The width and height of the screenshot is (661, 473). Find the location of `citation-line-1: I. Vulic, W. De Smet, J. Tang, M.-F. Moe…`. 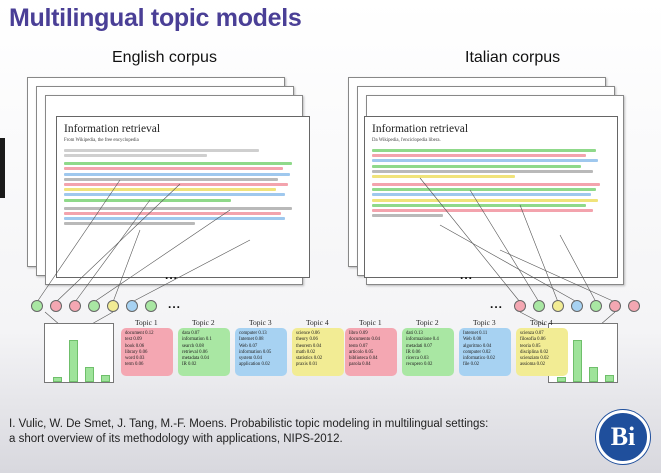

citation-line-1: I. Vulic, W. De Smet, J. Tang, M.-F. Moe… is located at coordinates (249, 424).